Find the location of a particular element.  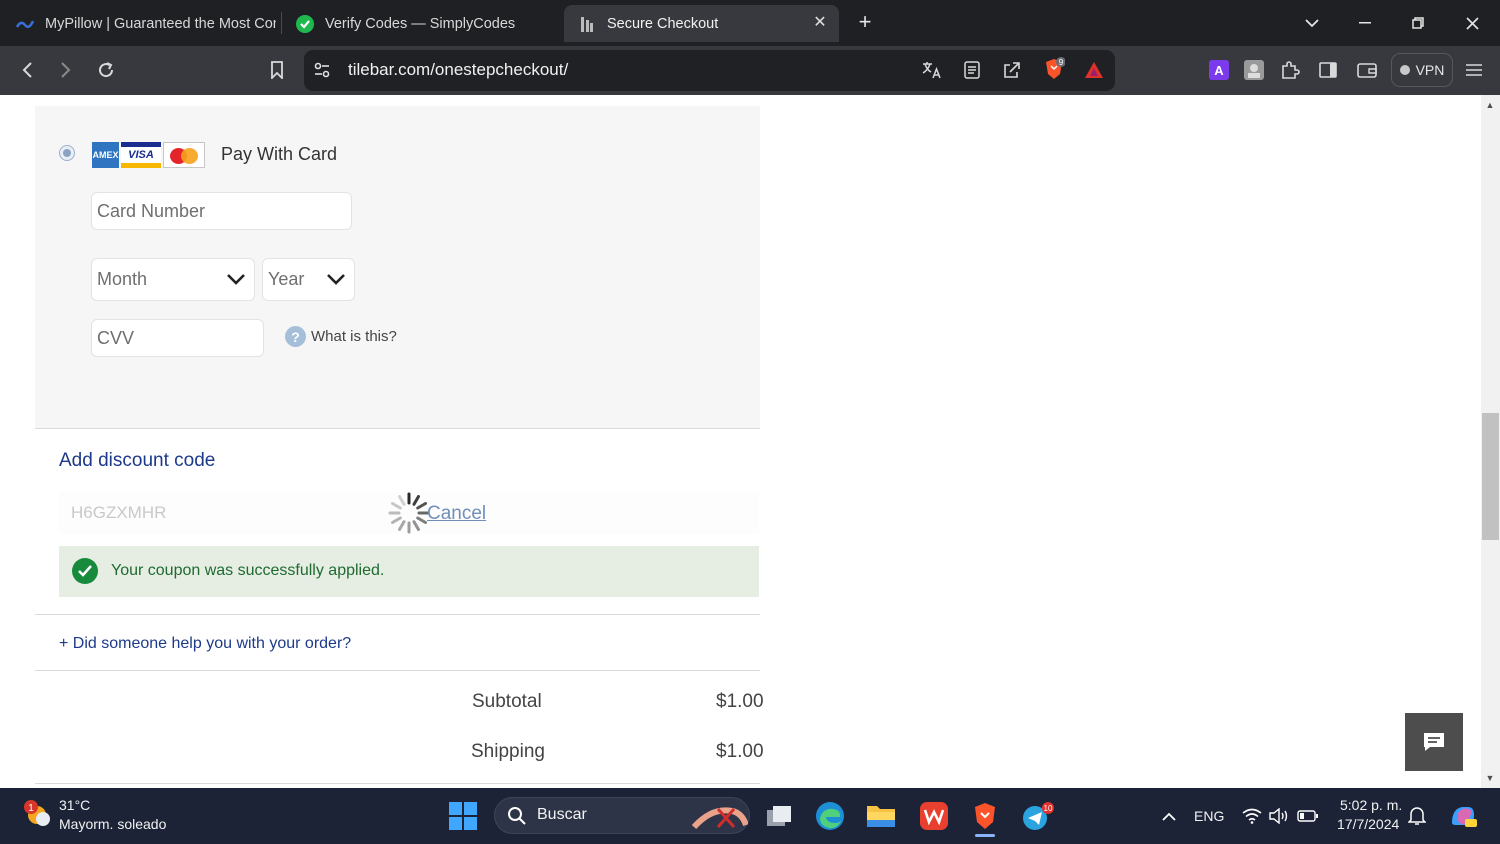

translate-icon is located at coordinates (932, 70).